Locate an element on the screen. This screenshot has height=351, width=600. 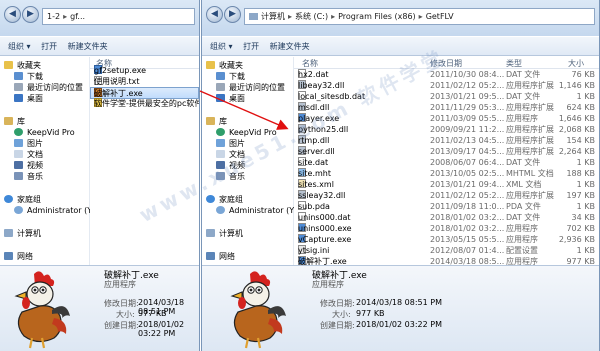
file-size: 977 KB is located at coordinates (580, 261).